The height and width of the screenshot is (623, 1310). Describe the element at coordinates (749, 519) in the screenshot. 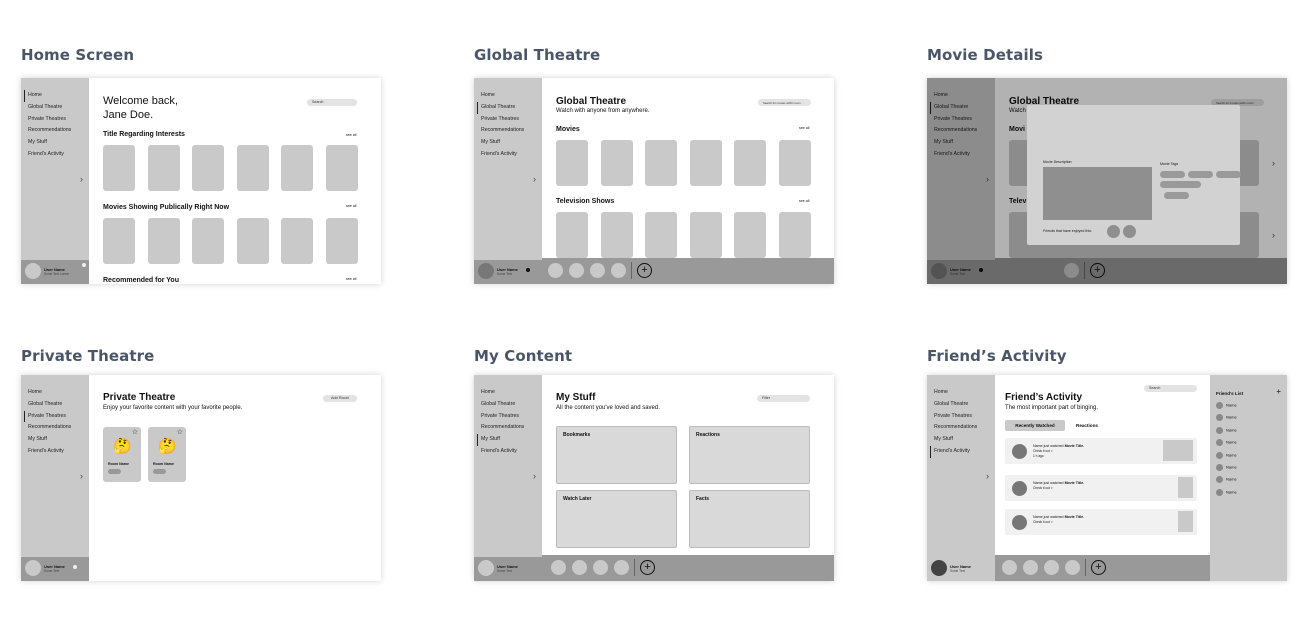

I see `facts-box: Facts` at that location.